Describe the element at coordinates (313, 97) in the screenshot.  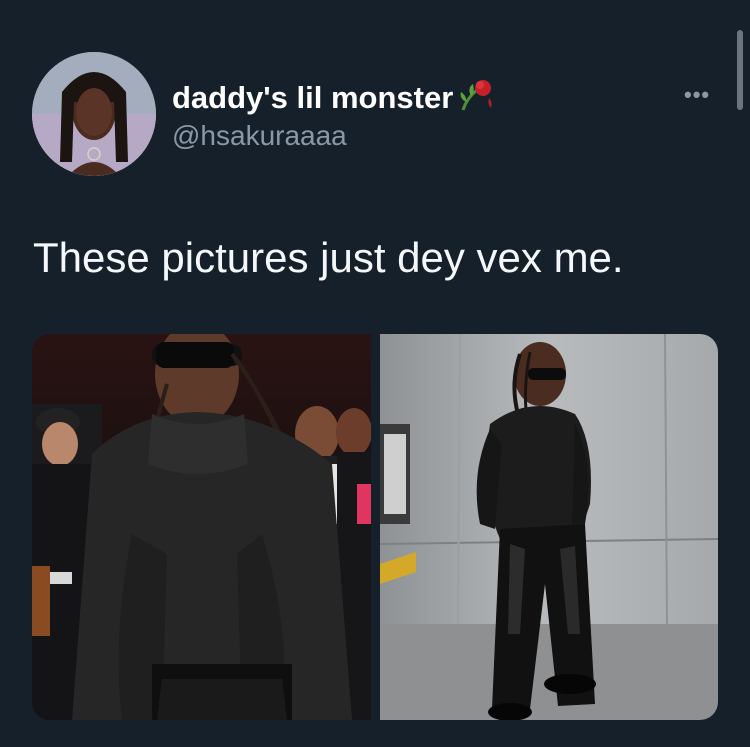
I see `display-name-text: daddy's lil monster` at that location.